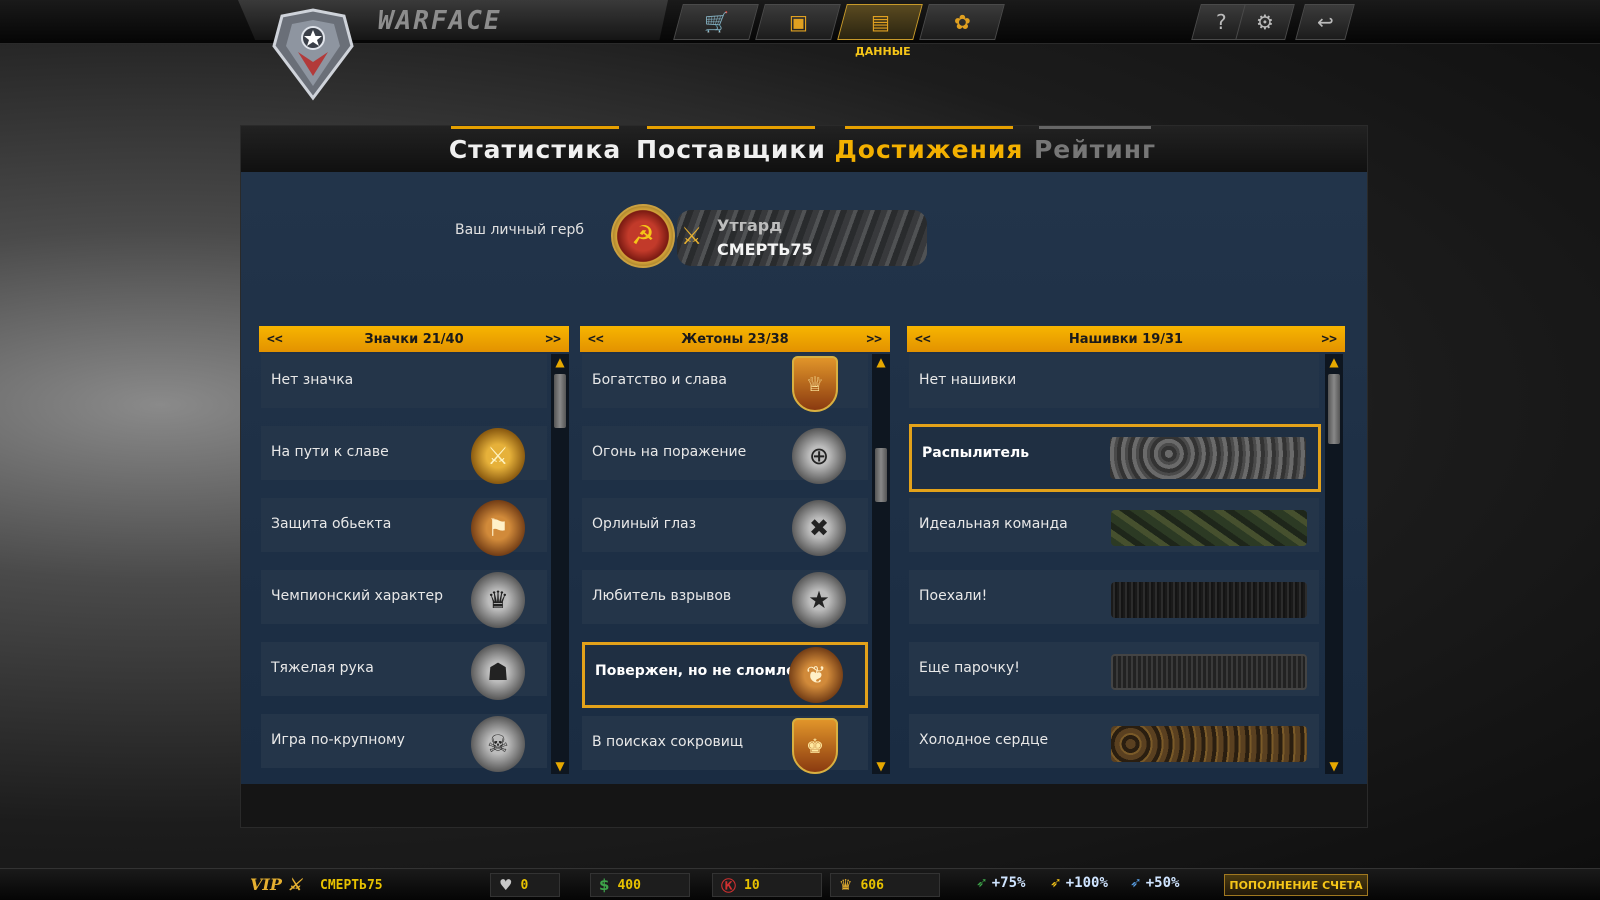 The height and width of the screenshot is (900, 1600). What do you see at coordinates (275, 339) in the screenshot?
I see `badges-prev-button: <<` at bounding box center [275, 339].